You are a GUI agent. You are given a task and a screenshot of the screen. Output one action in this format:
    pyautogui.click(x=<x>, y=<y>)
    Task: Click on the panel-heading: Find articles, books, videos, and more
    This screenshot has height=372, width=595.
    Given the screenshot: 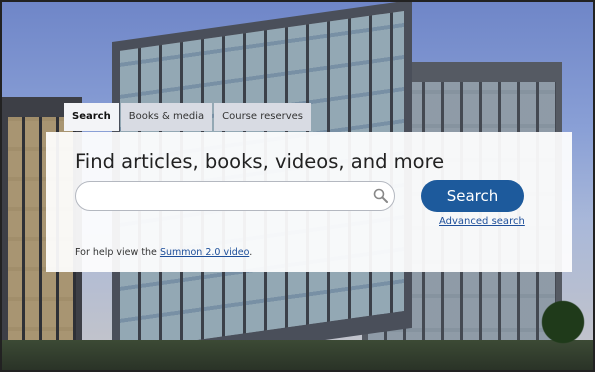 What is the action you would take?
    pyautogui.click(x=260, y=161)
    